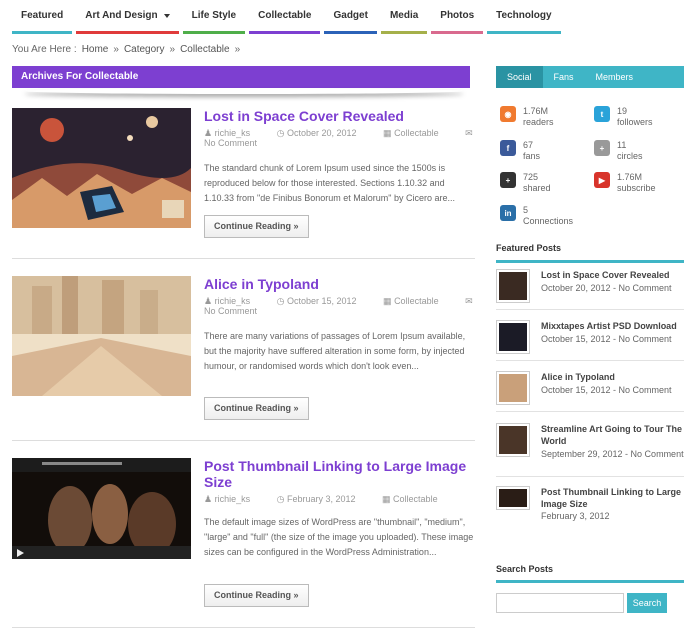 Image resolution: width=700 pixels, height=633 pixels. I want to click on nav-label: Featured, so click(42, 15).